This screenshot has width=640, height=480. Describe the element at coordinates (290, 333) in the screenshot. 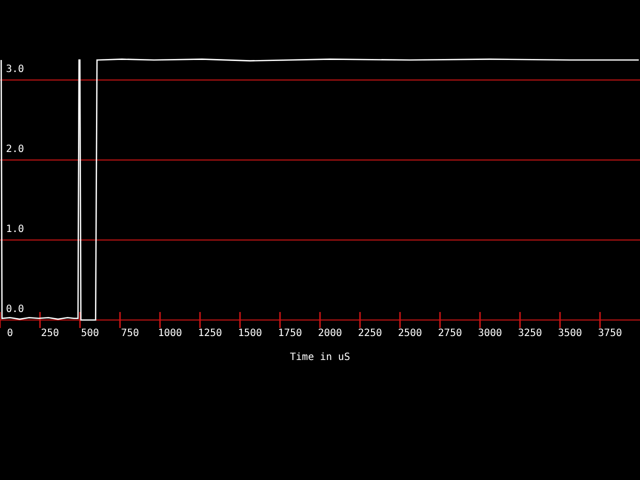

I see `x-tick-label: 1750` at that location.